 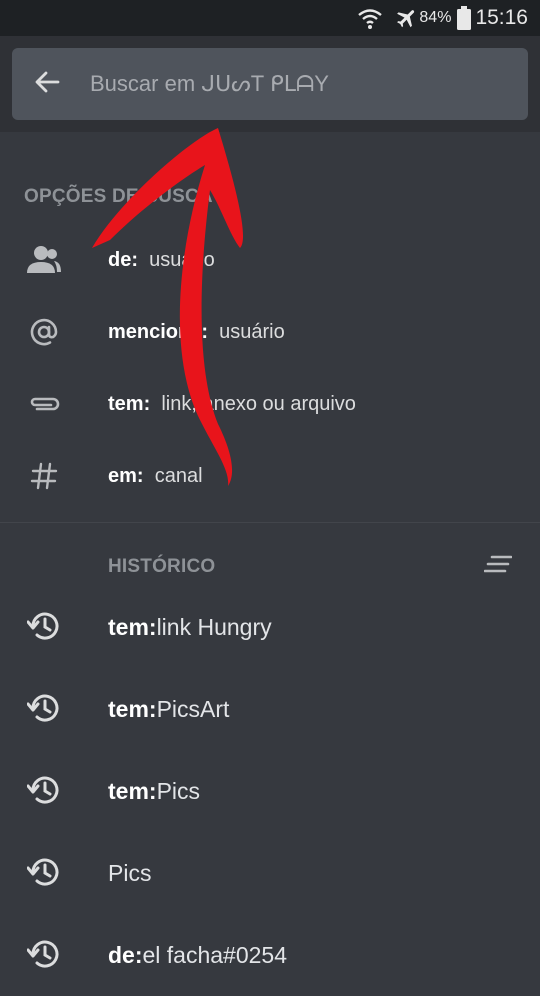 I want to click on history-title: HISTÓRICO, so click(x=162, y=566).